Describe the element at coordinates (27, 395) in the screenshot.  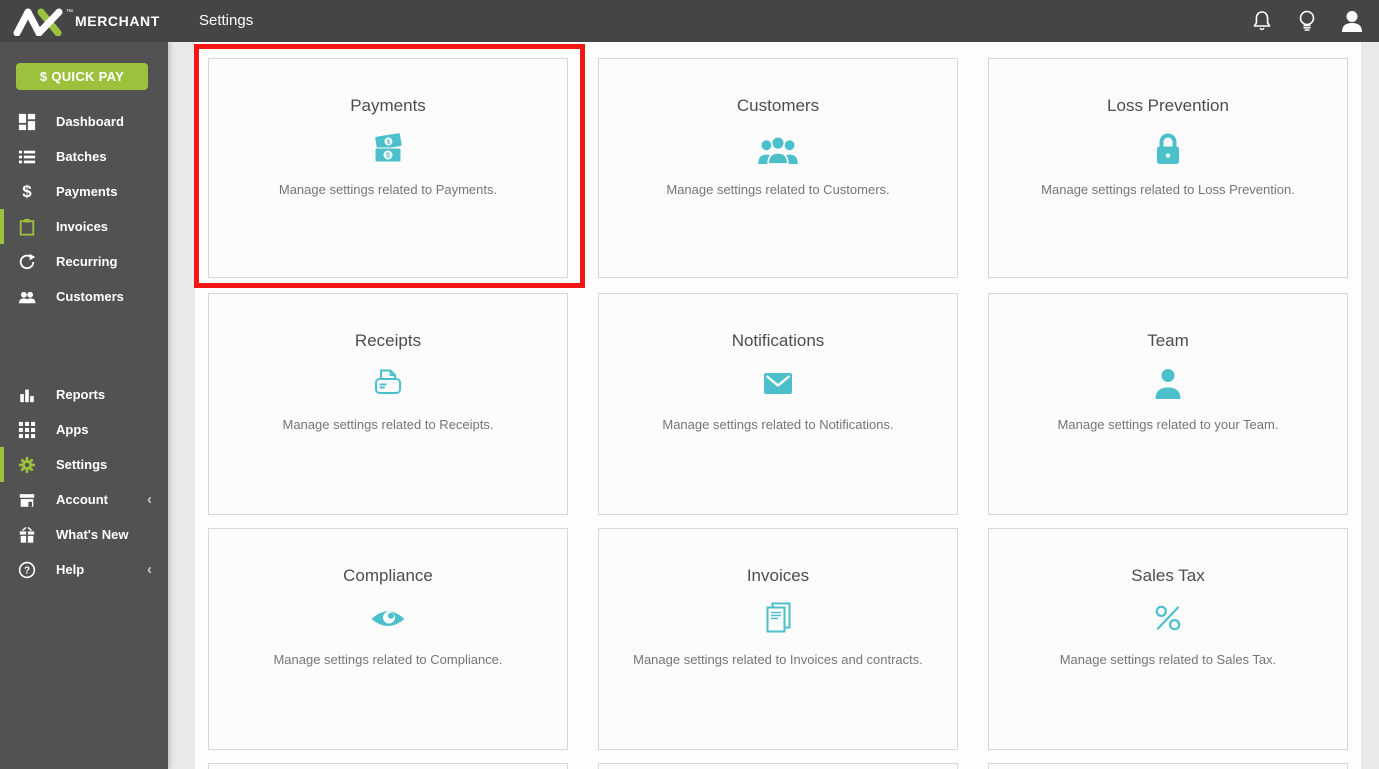
I see `bar-chart-icon` at that location.